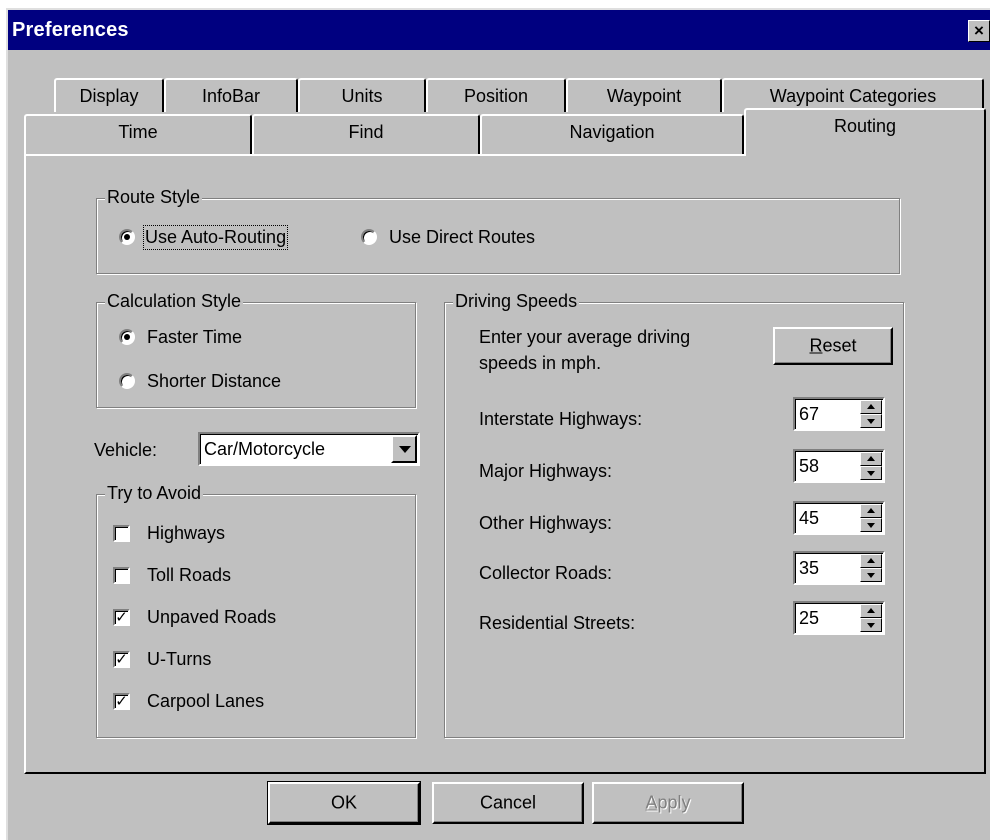 The height and width of the screenshot is (840, 990). Describe the element at coordinates (126, 450) in the screenshot. I see `vehicle-label: Vehicle:` at that location.